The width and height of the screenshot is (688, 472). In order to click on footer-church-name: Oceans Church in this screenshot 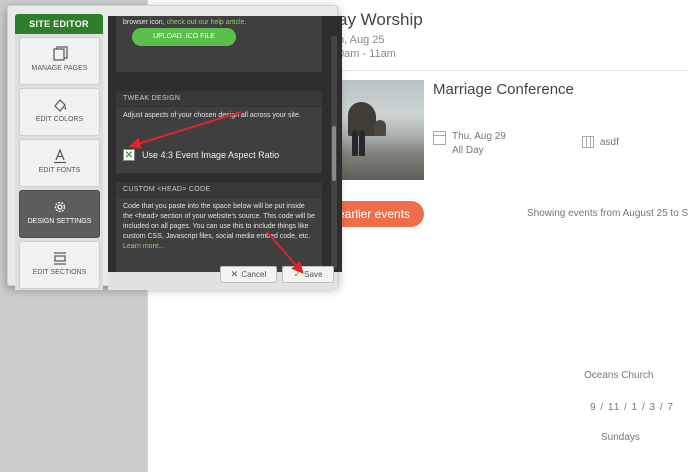, I will do `click(619, 375)`.